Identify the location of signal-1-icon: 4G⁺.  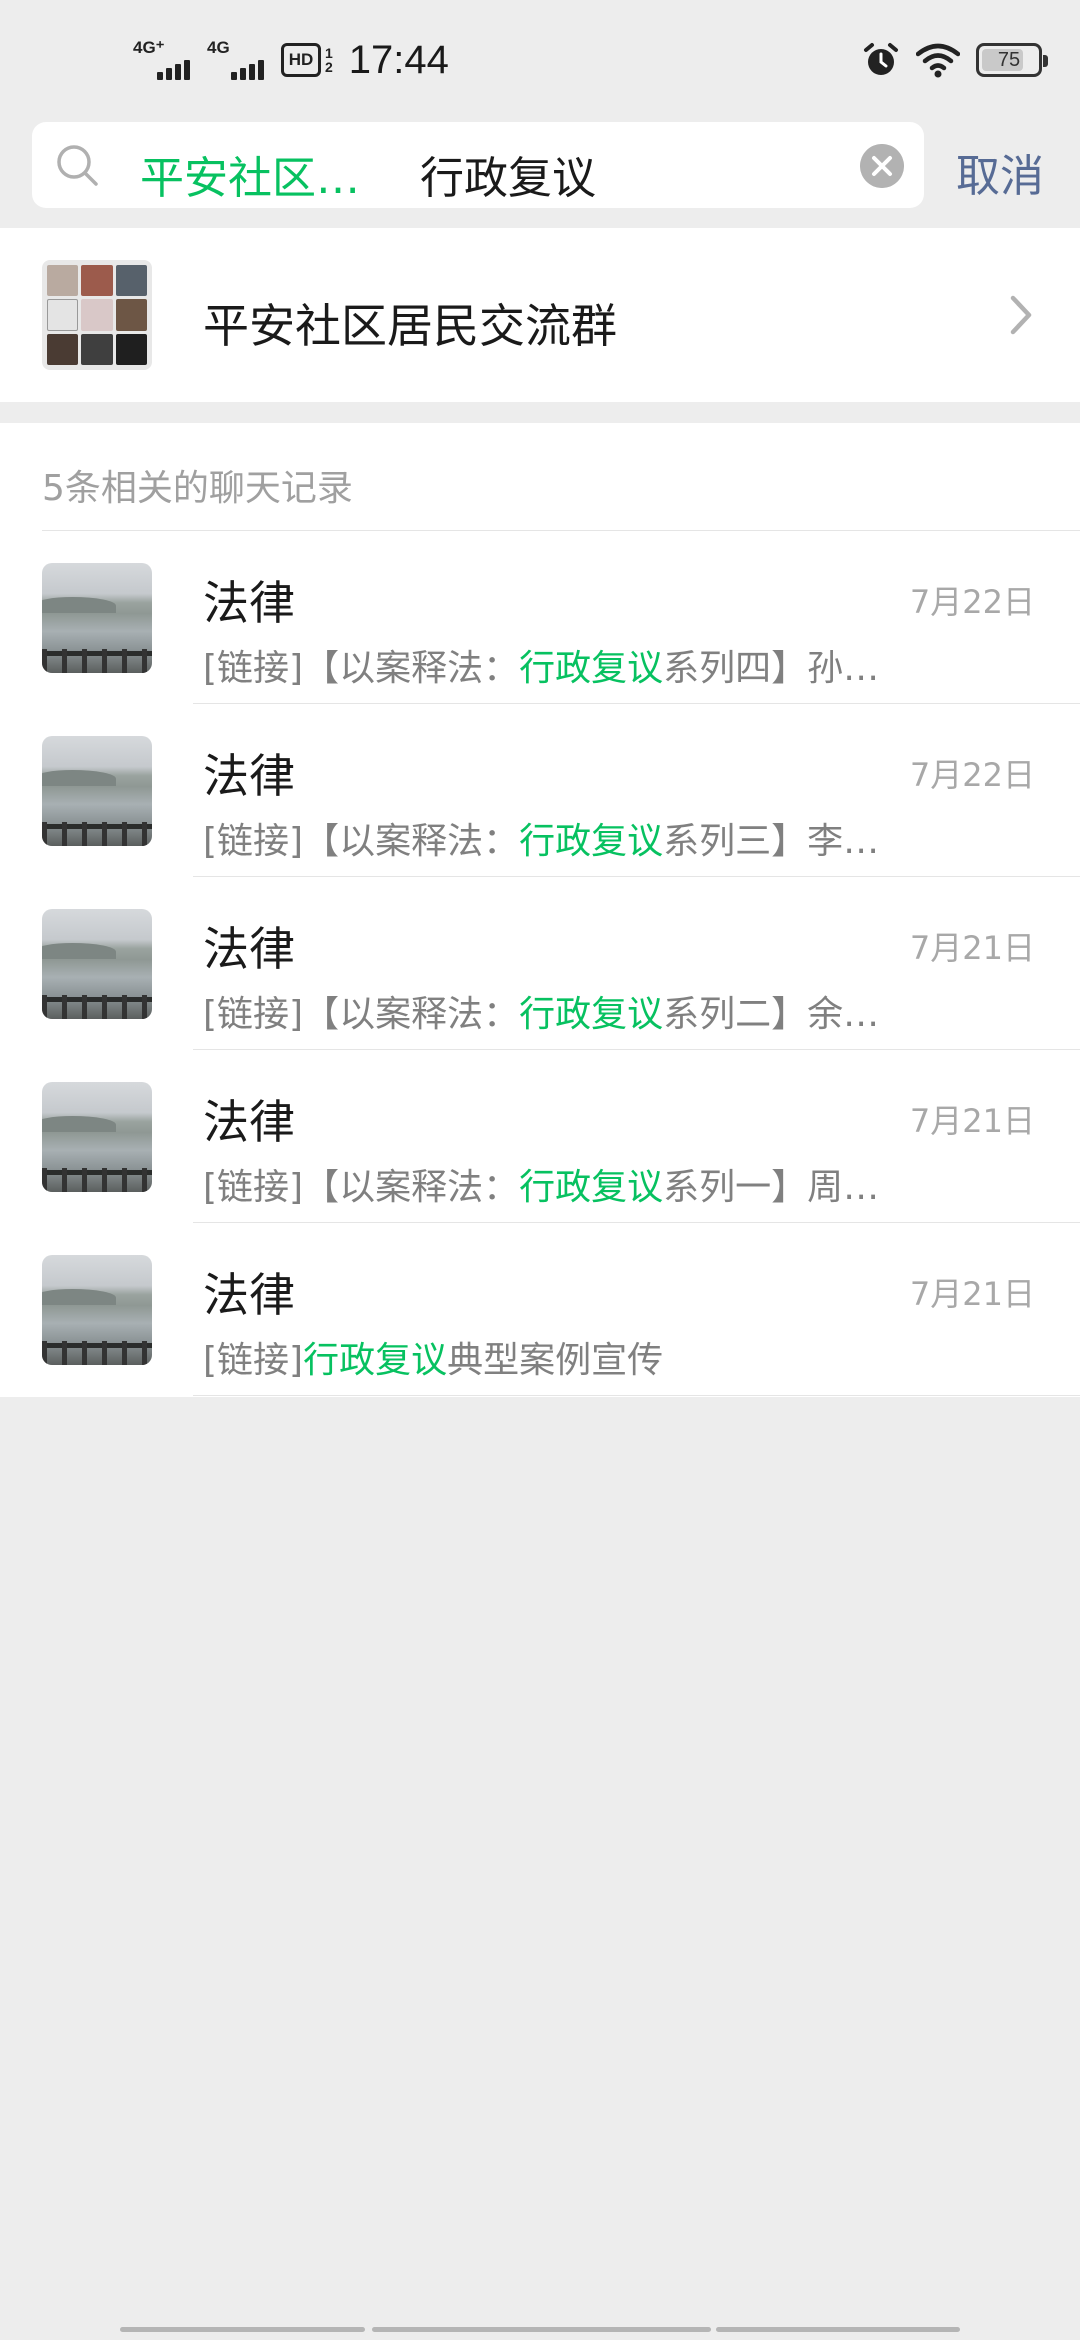
(165, 60).